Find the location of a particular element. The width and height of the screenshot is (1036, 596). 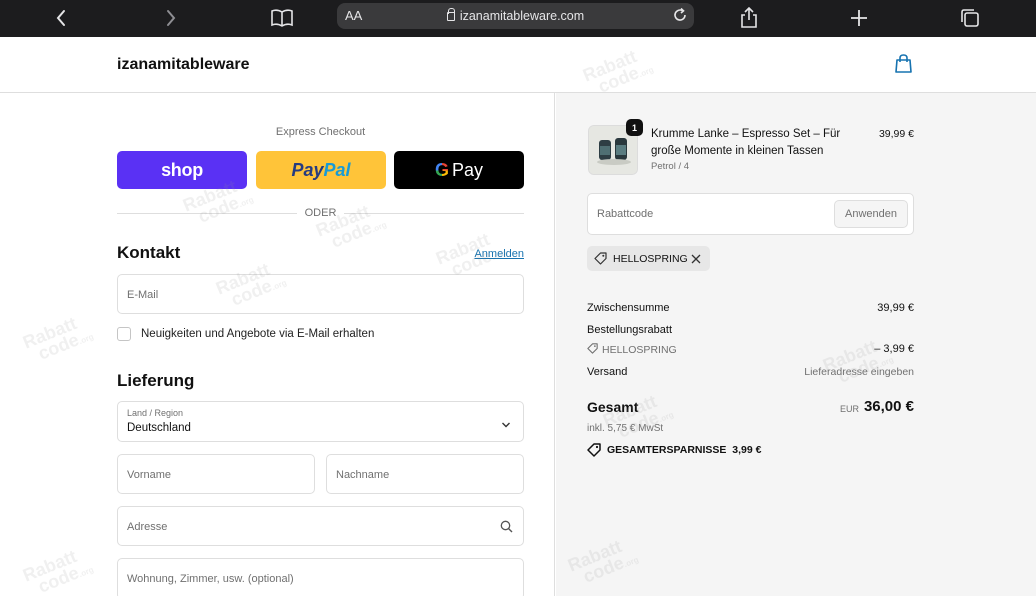

applied-code-text: HELLOSPRING is located at coordinates (650, 259).